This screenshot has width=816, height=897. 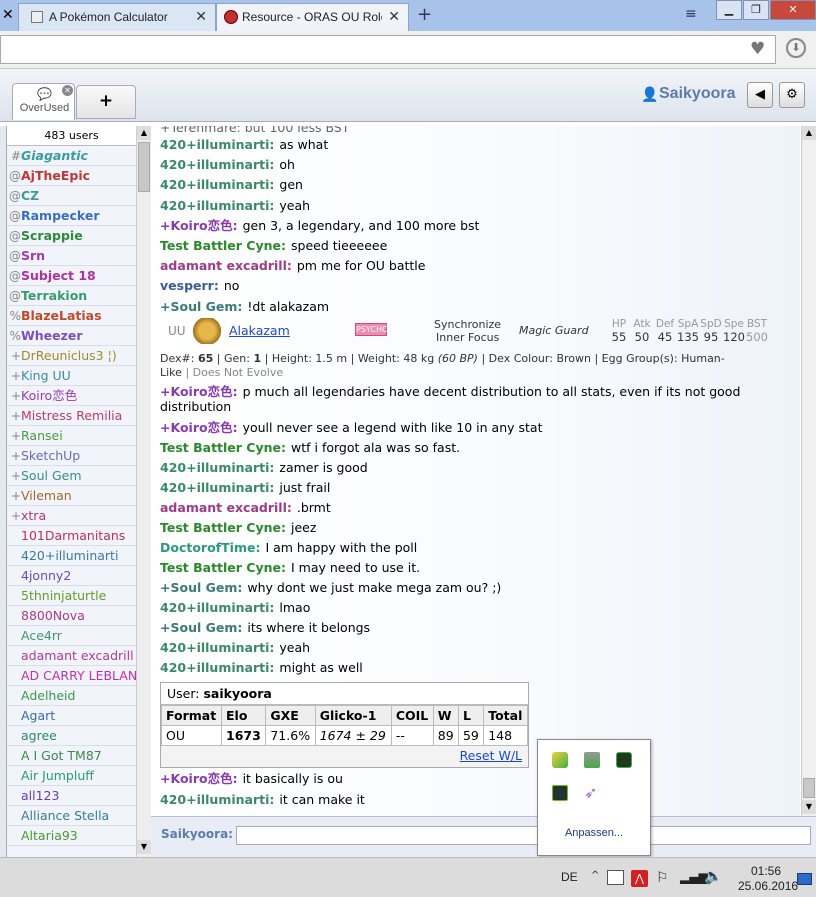 What do you see at coordinates (729, 10) in the screenshot?
I see `minimize-button: ▁` at bounding box center [729, 10].